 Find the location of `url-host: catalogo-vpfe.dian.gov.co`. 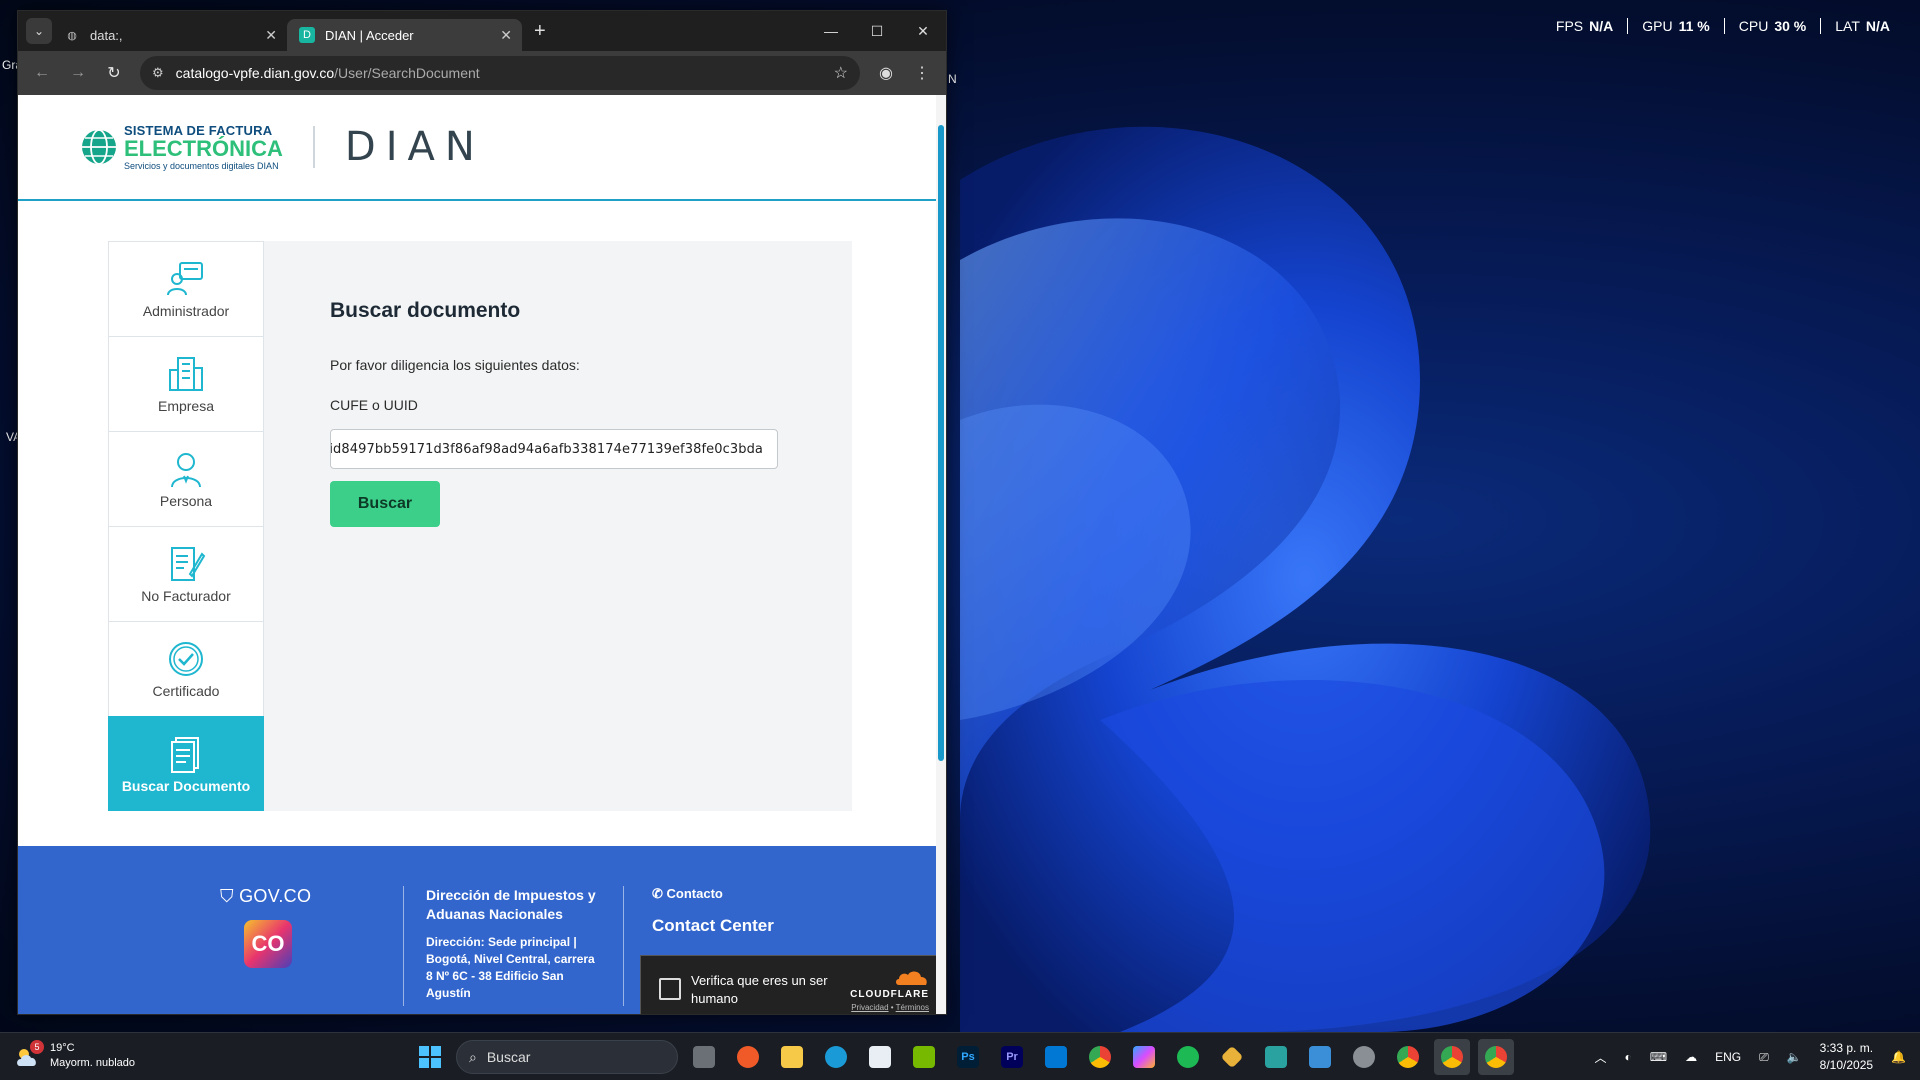

url-host: catalogo-vpfe.dian.gov.co is located at coordinates (255, 73).